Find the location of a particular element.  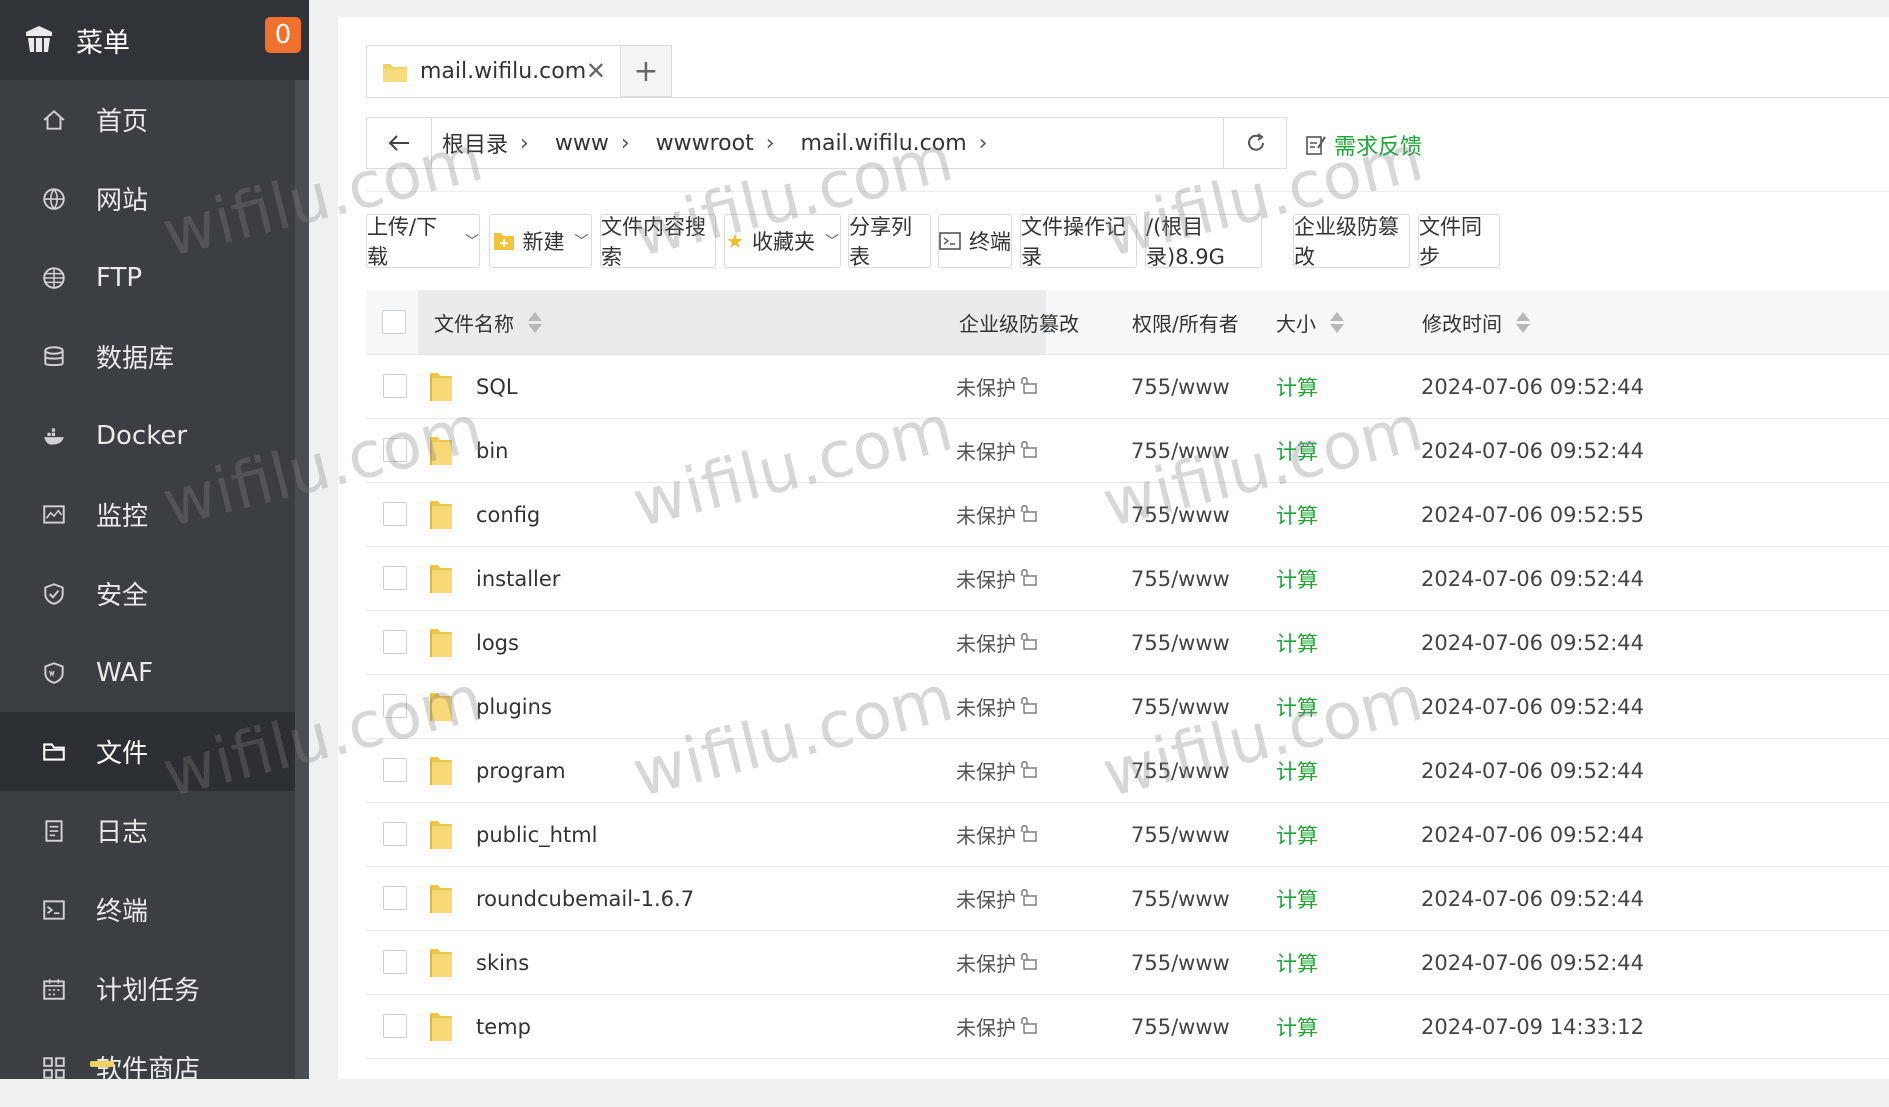

sidebar-item-1: 网站 is located at coordinates (147, 198).